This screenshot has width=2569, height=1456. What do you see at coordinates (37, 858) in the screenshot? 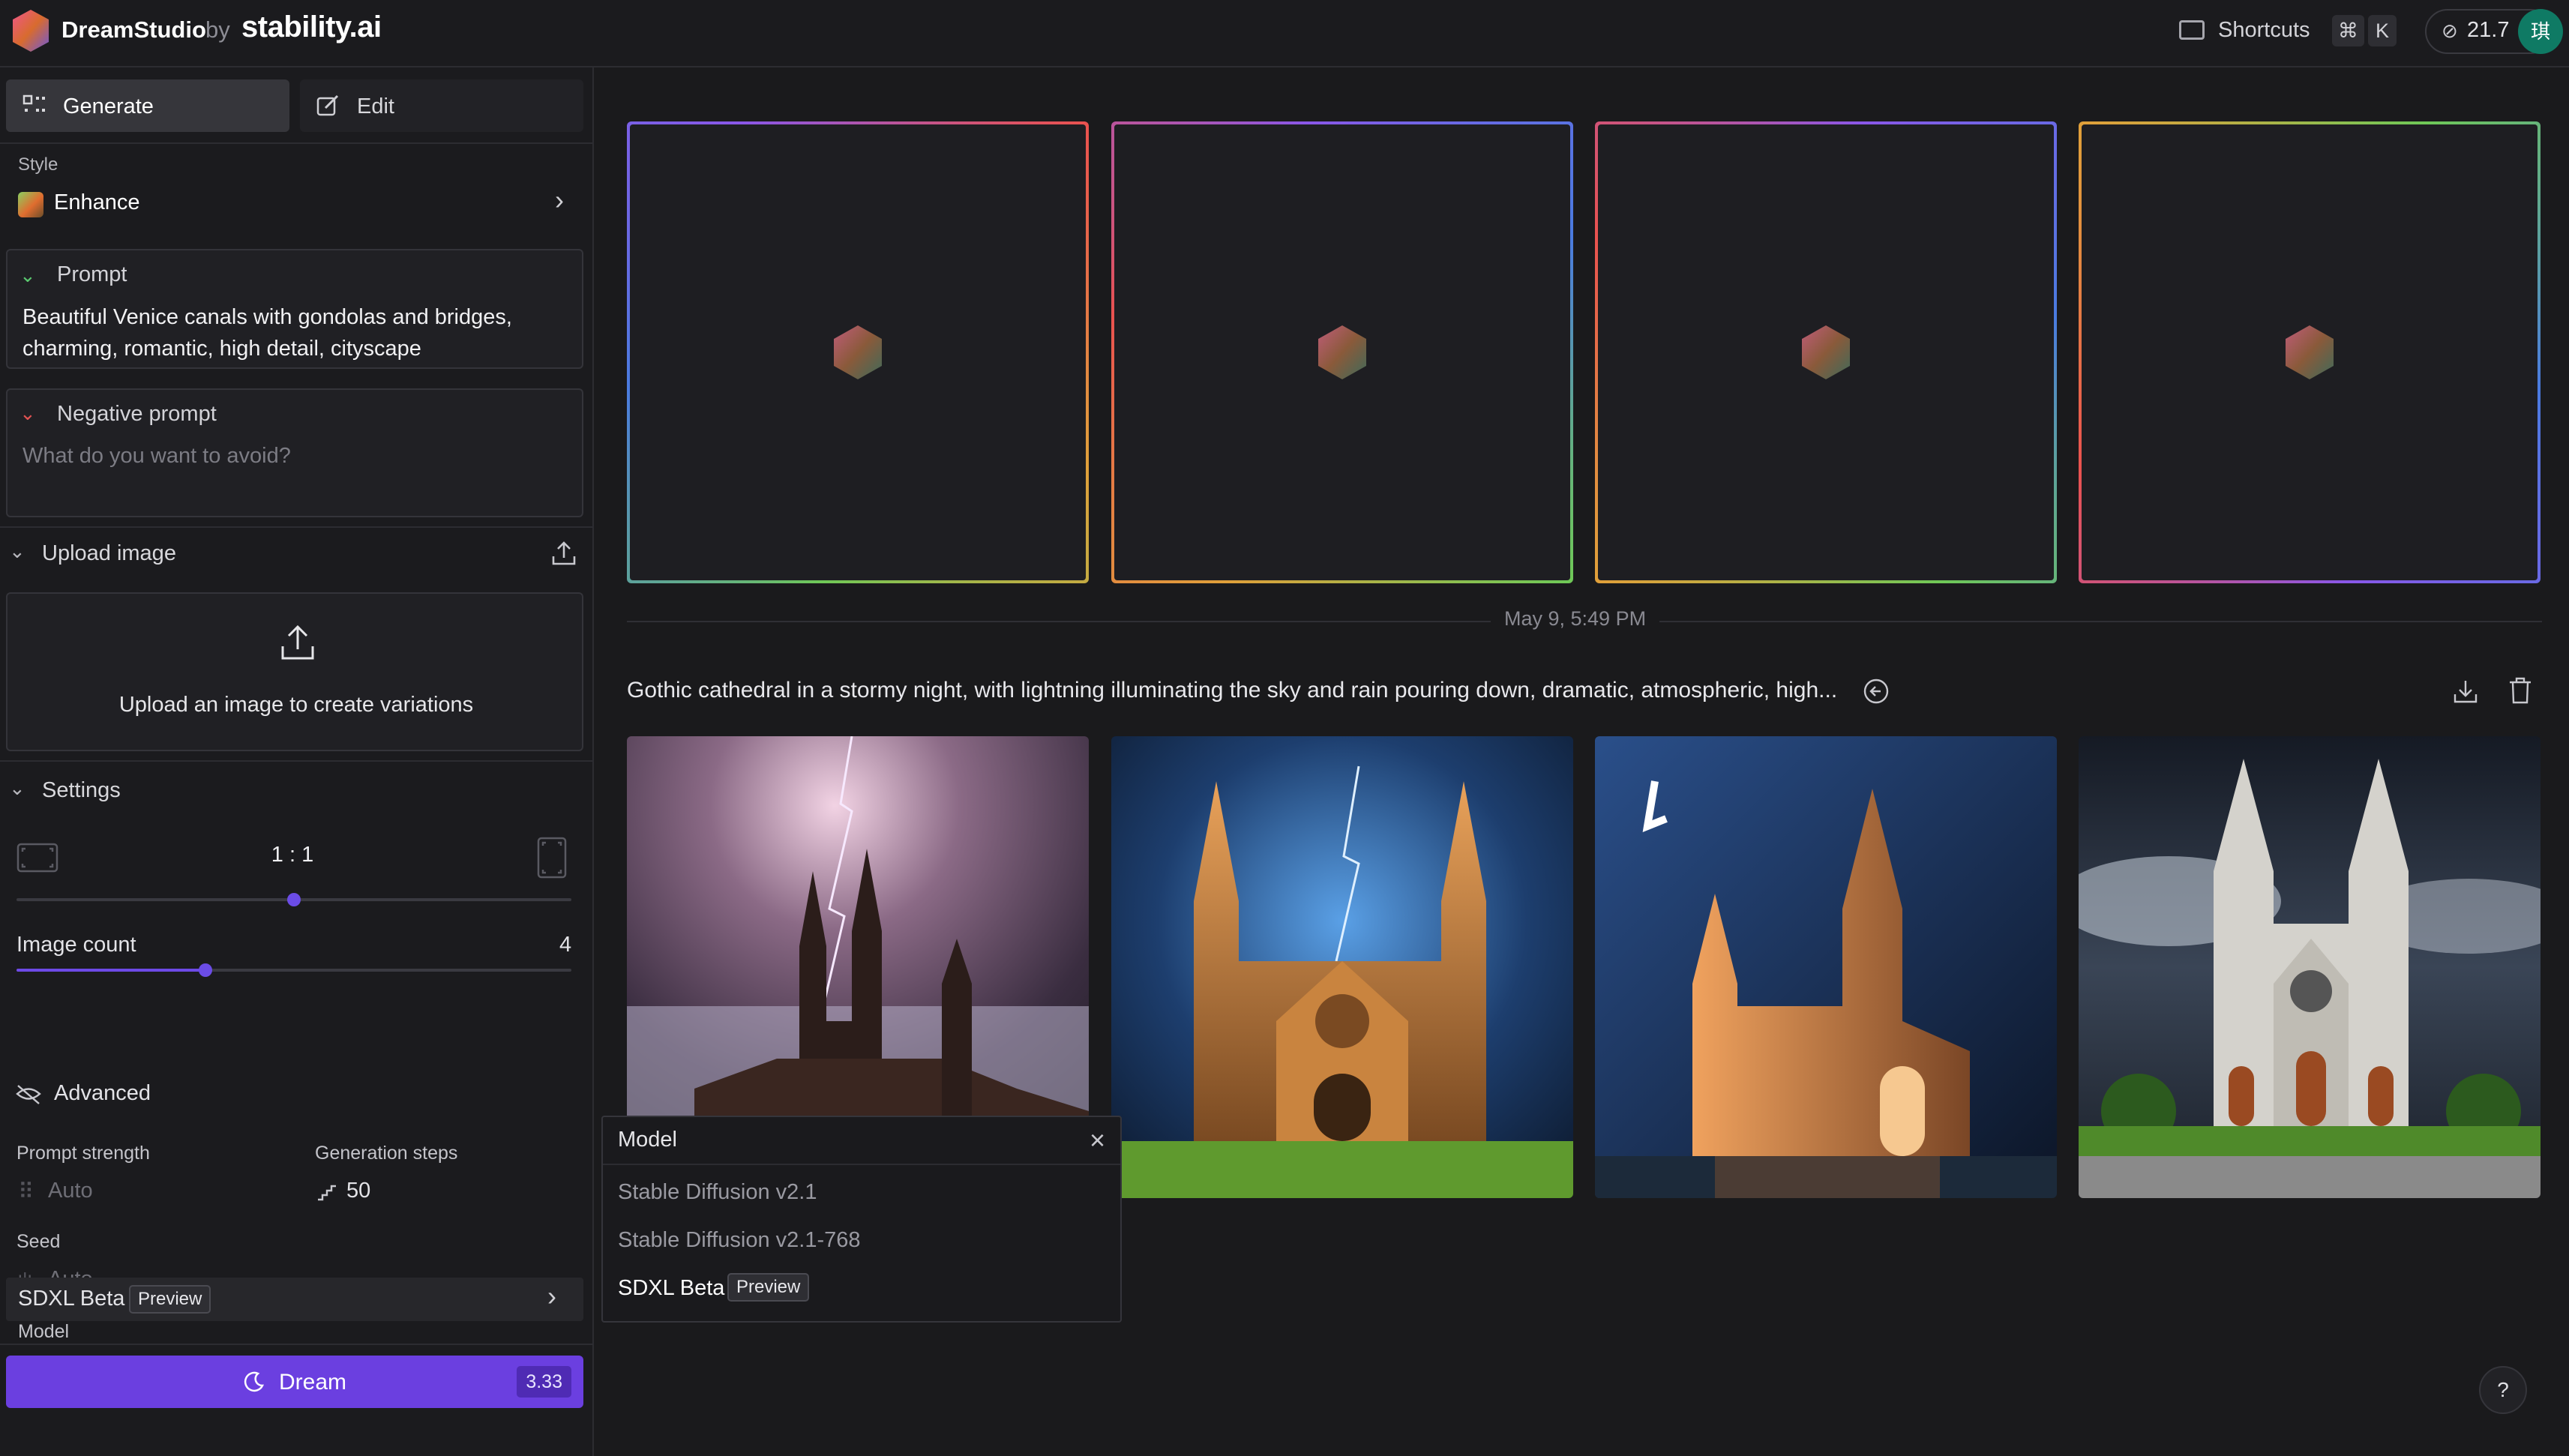
I see `landscape-ratio-icon` at bounding box center [37, 858].